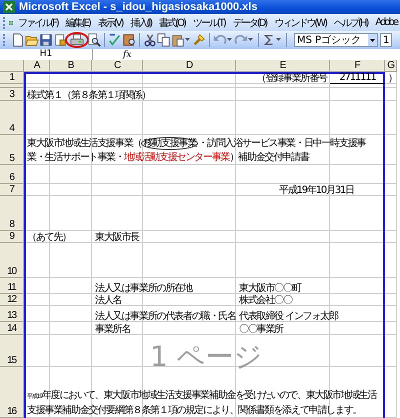 The width and height of the screenshot is (400, 418). What do you see at coordinates (12, 314) in the screenshot?
I see `row-header: 13` at bounding box center [12, 314].